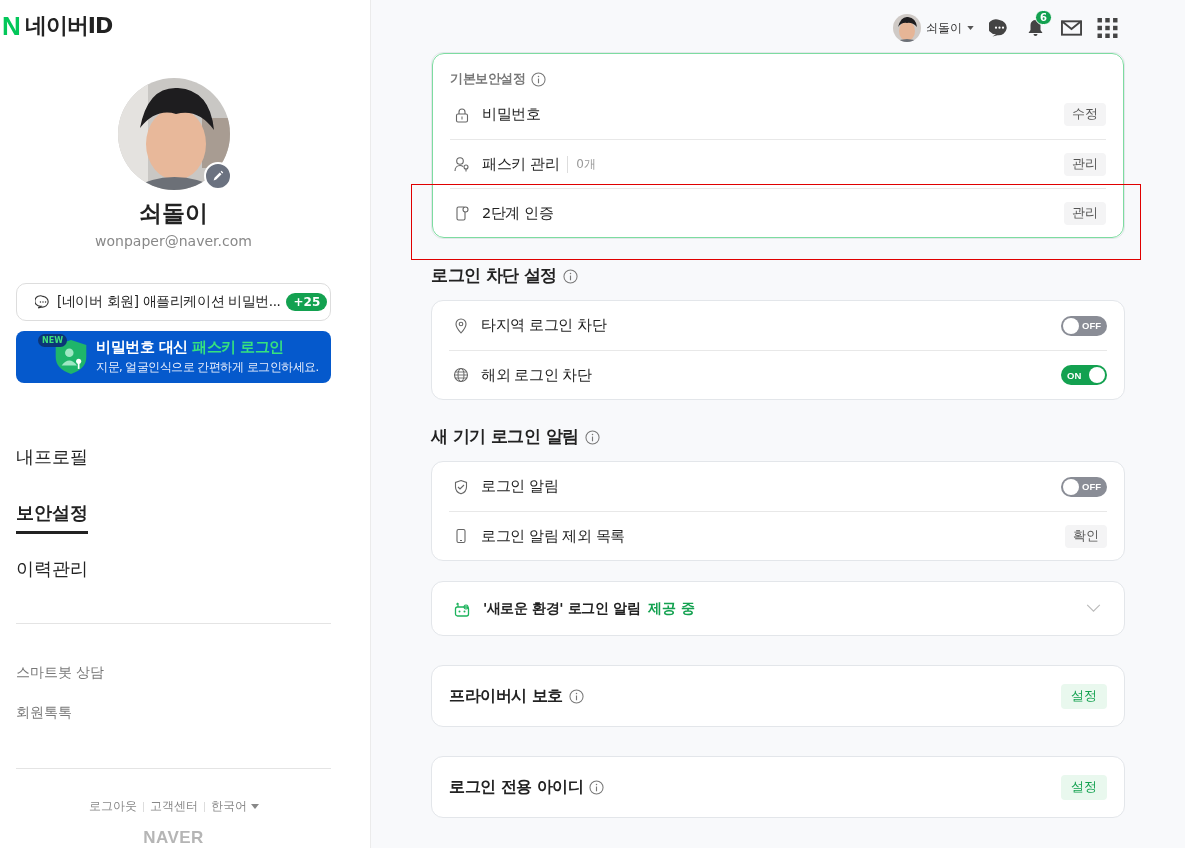 The height and width of the screenshot is (848, 1185). I want to click on profile-email: wonpaper@naver.com, so click(173, 241).